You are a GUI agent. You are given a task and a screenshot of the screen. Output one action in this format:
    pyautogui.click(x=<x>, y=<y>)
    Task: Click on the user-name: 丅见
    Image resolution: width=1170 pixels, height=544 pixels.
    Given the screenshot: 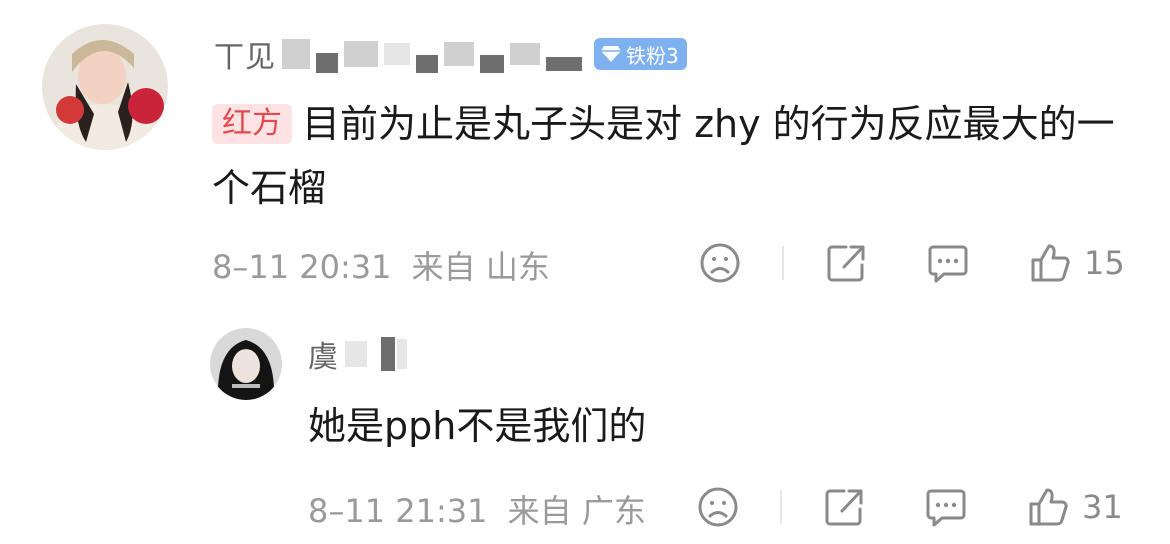 What is the action you would take?
    pyautogui.click(x=245, y=54)
    